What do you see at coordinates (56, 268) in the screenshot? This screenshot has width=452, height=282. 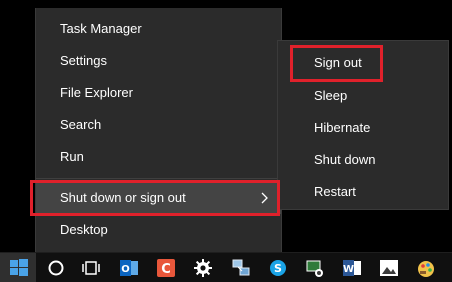 I see `cortana-icon` at bounding box center [56, 268].